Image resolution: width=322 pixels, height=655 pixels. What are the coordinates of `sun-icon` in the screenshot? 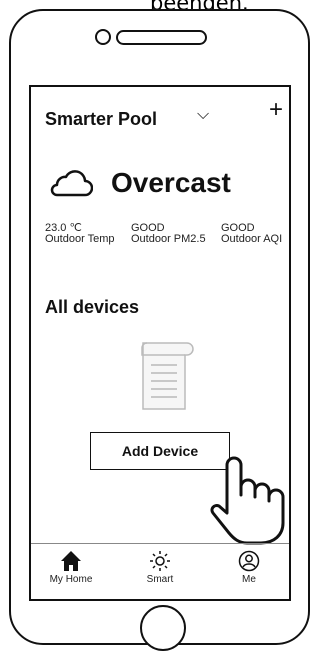 It's located at (160, 561).